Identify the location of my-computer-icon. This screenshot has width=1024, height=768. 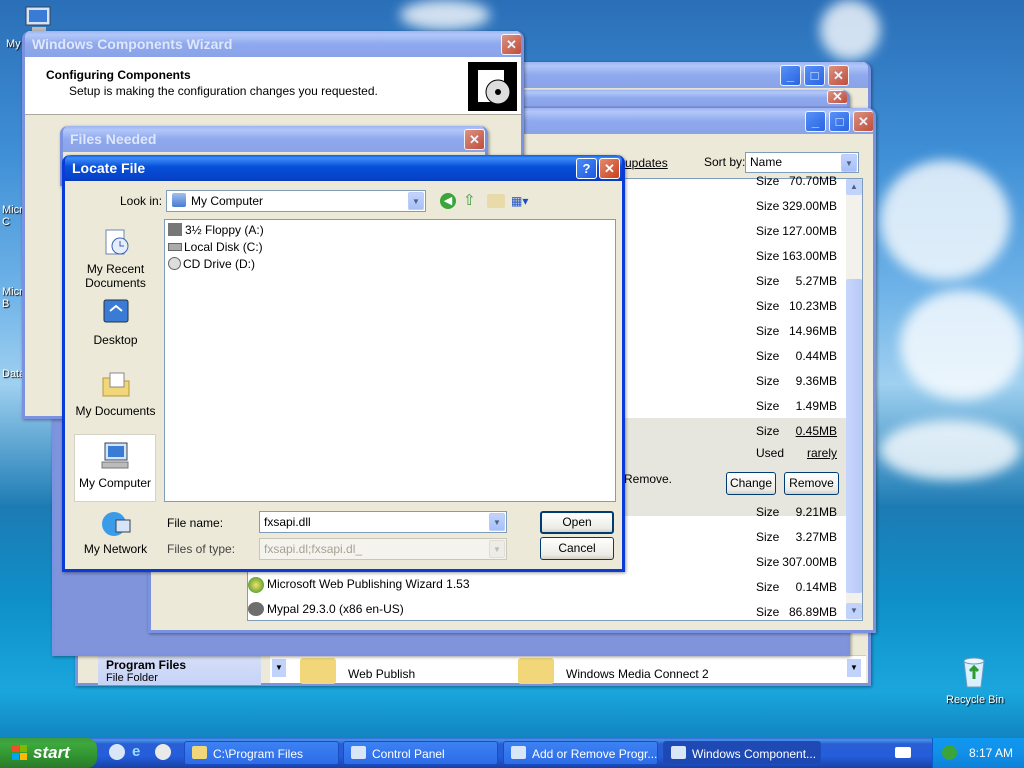
(115, 456).